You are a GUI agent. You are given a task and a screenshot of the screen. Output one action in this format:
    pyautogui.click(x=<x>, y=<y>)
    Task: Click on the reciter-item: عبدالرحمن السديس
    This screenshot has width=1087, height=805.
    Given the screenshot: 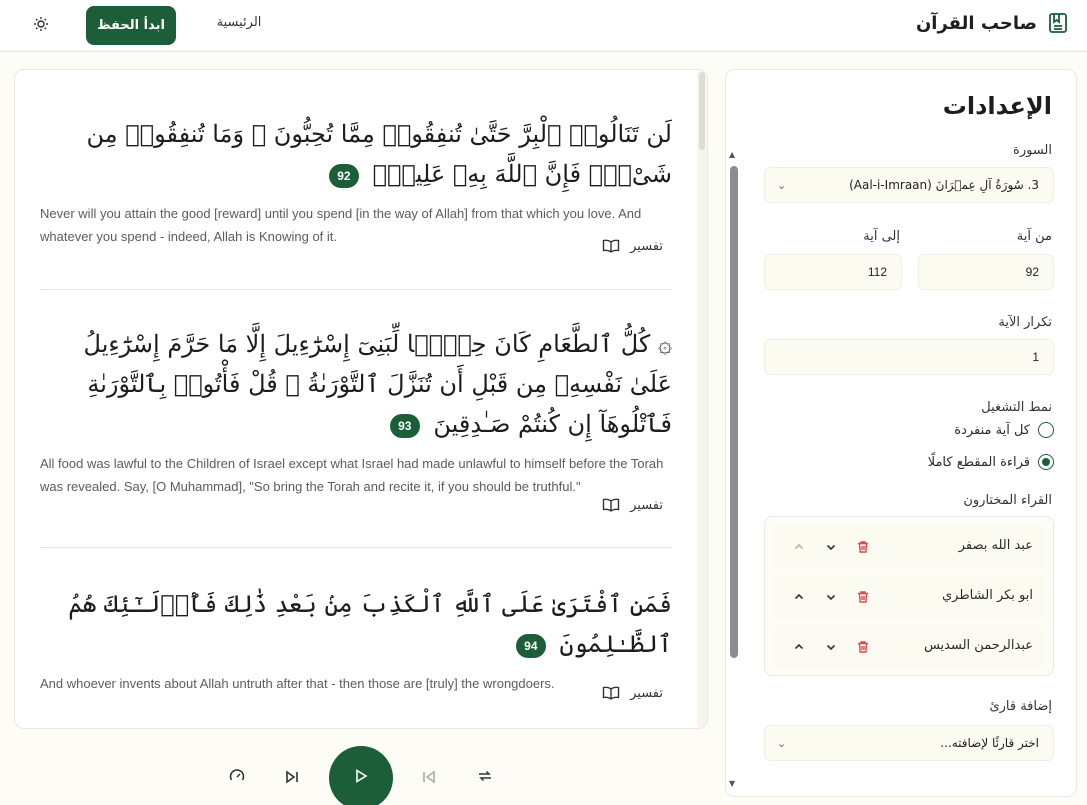 What is the action you would take?
    pyautogui.click(x=909, y=647)
    